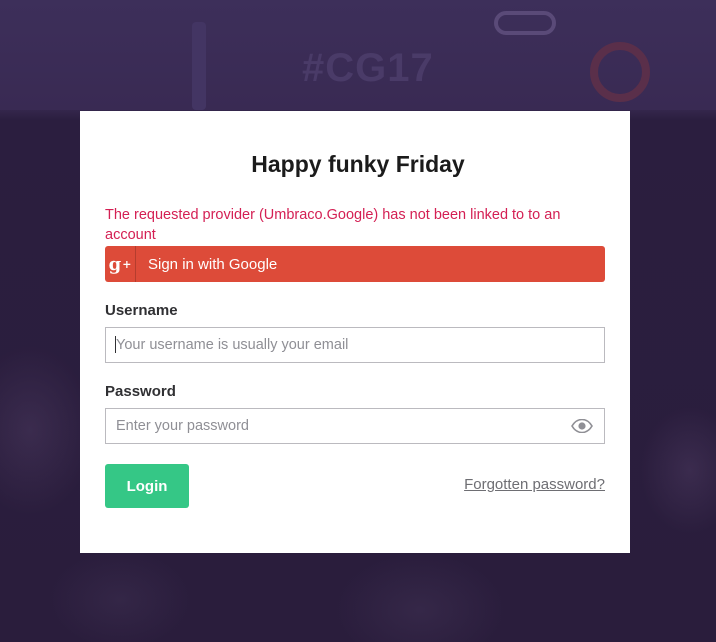  Describe the element at coordinates (213, 264) in the screenshot. I see `google-button-label: Sign in with Google` at that location.